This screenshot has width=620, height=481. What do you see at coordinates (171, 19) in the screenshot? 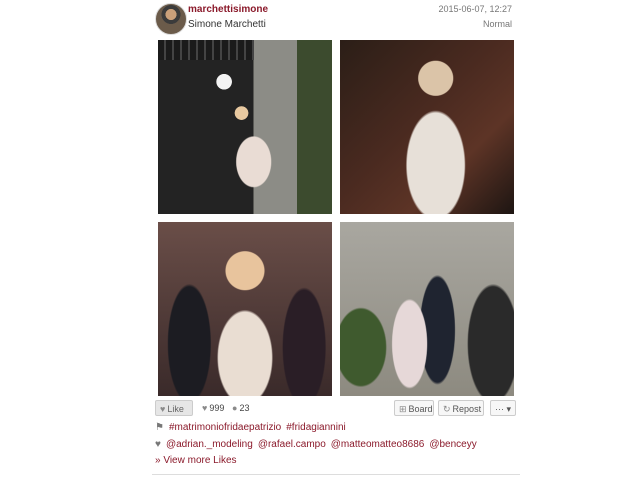
I see `avatar` at bounding box center [171, 19].